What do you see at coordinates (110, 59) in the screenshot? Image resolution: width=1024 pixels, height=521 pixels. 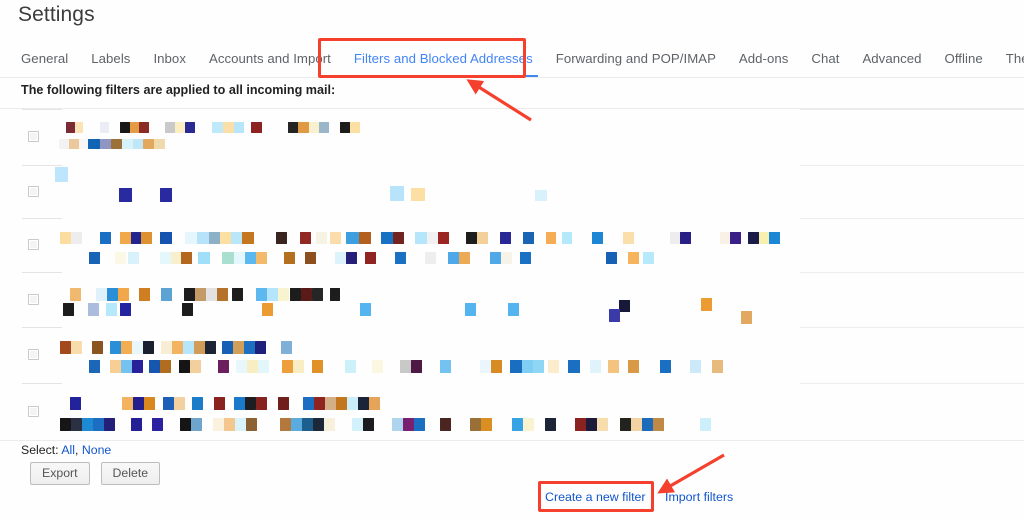 I see `tab-labels: Labels` at bounding box center [110, 59].